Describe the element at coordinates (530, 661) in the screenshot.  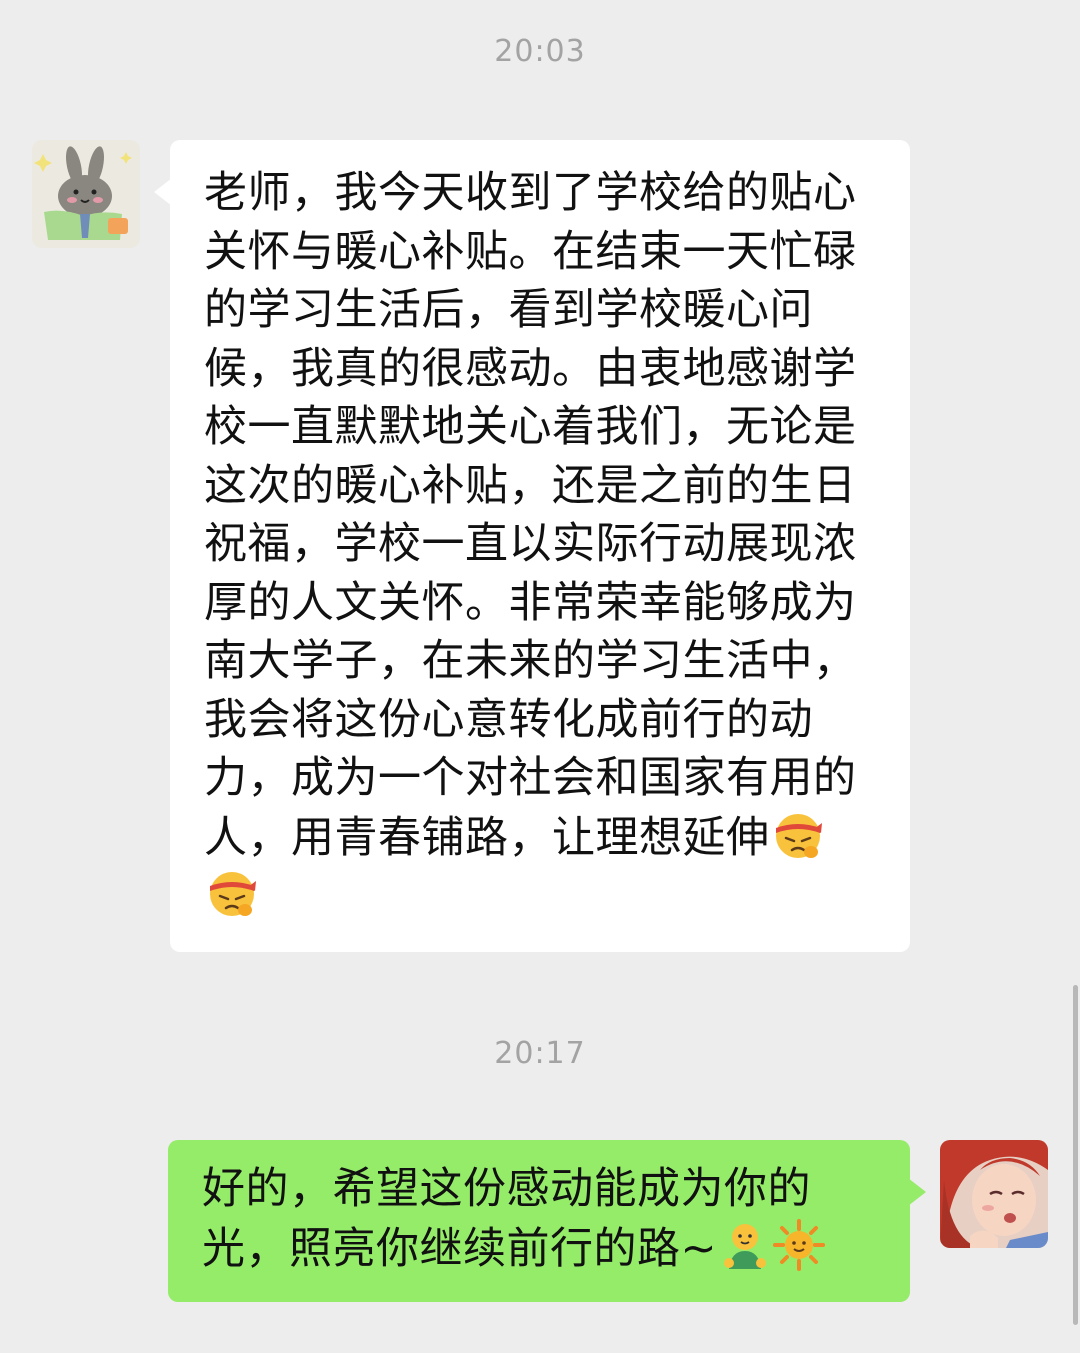
I see `message-line: 南大学子，在未来的学习生活中，` at that location.